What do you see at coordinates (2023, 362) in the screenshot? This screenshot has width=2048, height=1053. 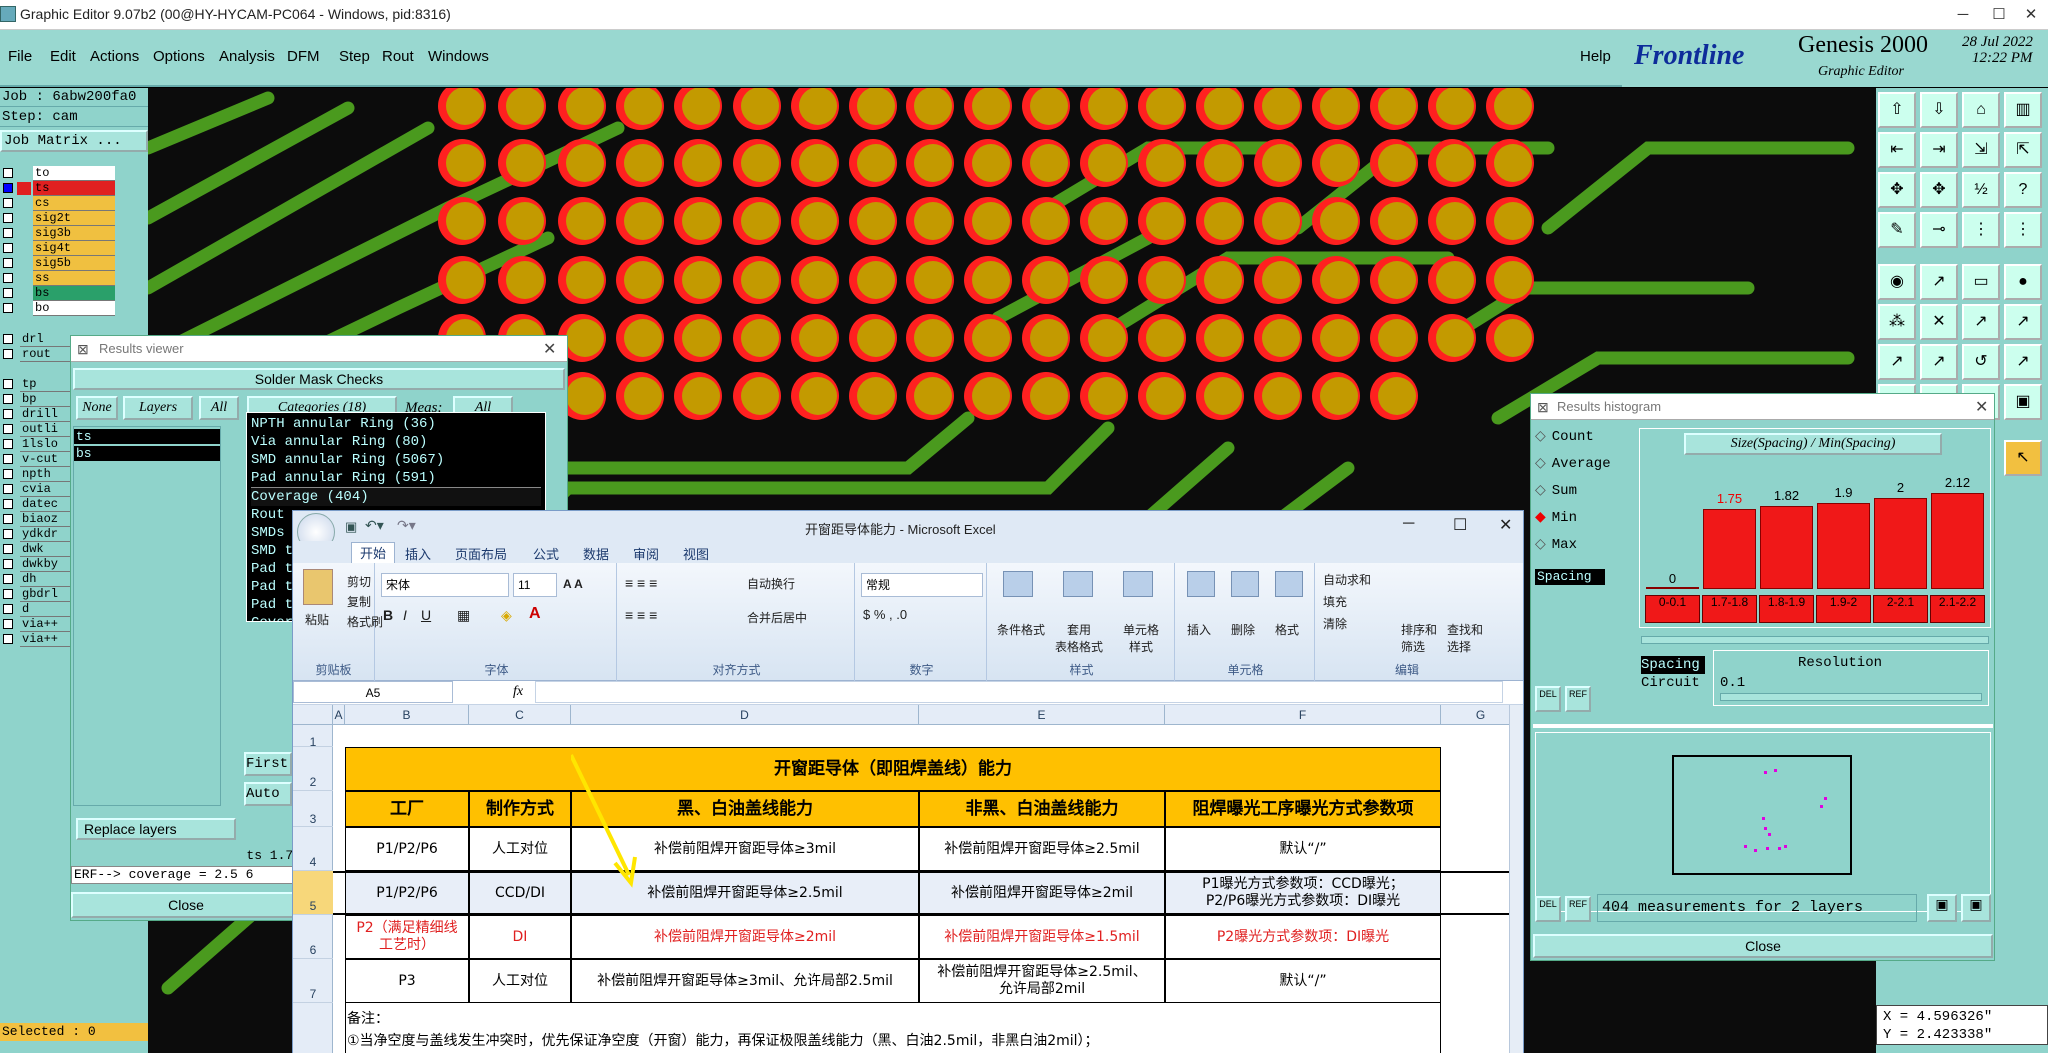 I see `tool-button-27: ↗` at bounding box center [2023, 362].